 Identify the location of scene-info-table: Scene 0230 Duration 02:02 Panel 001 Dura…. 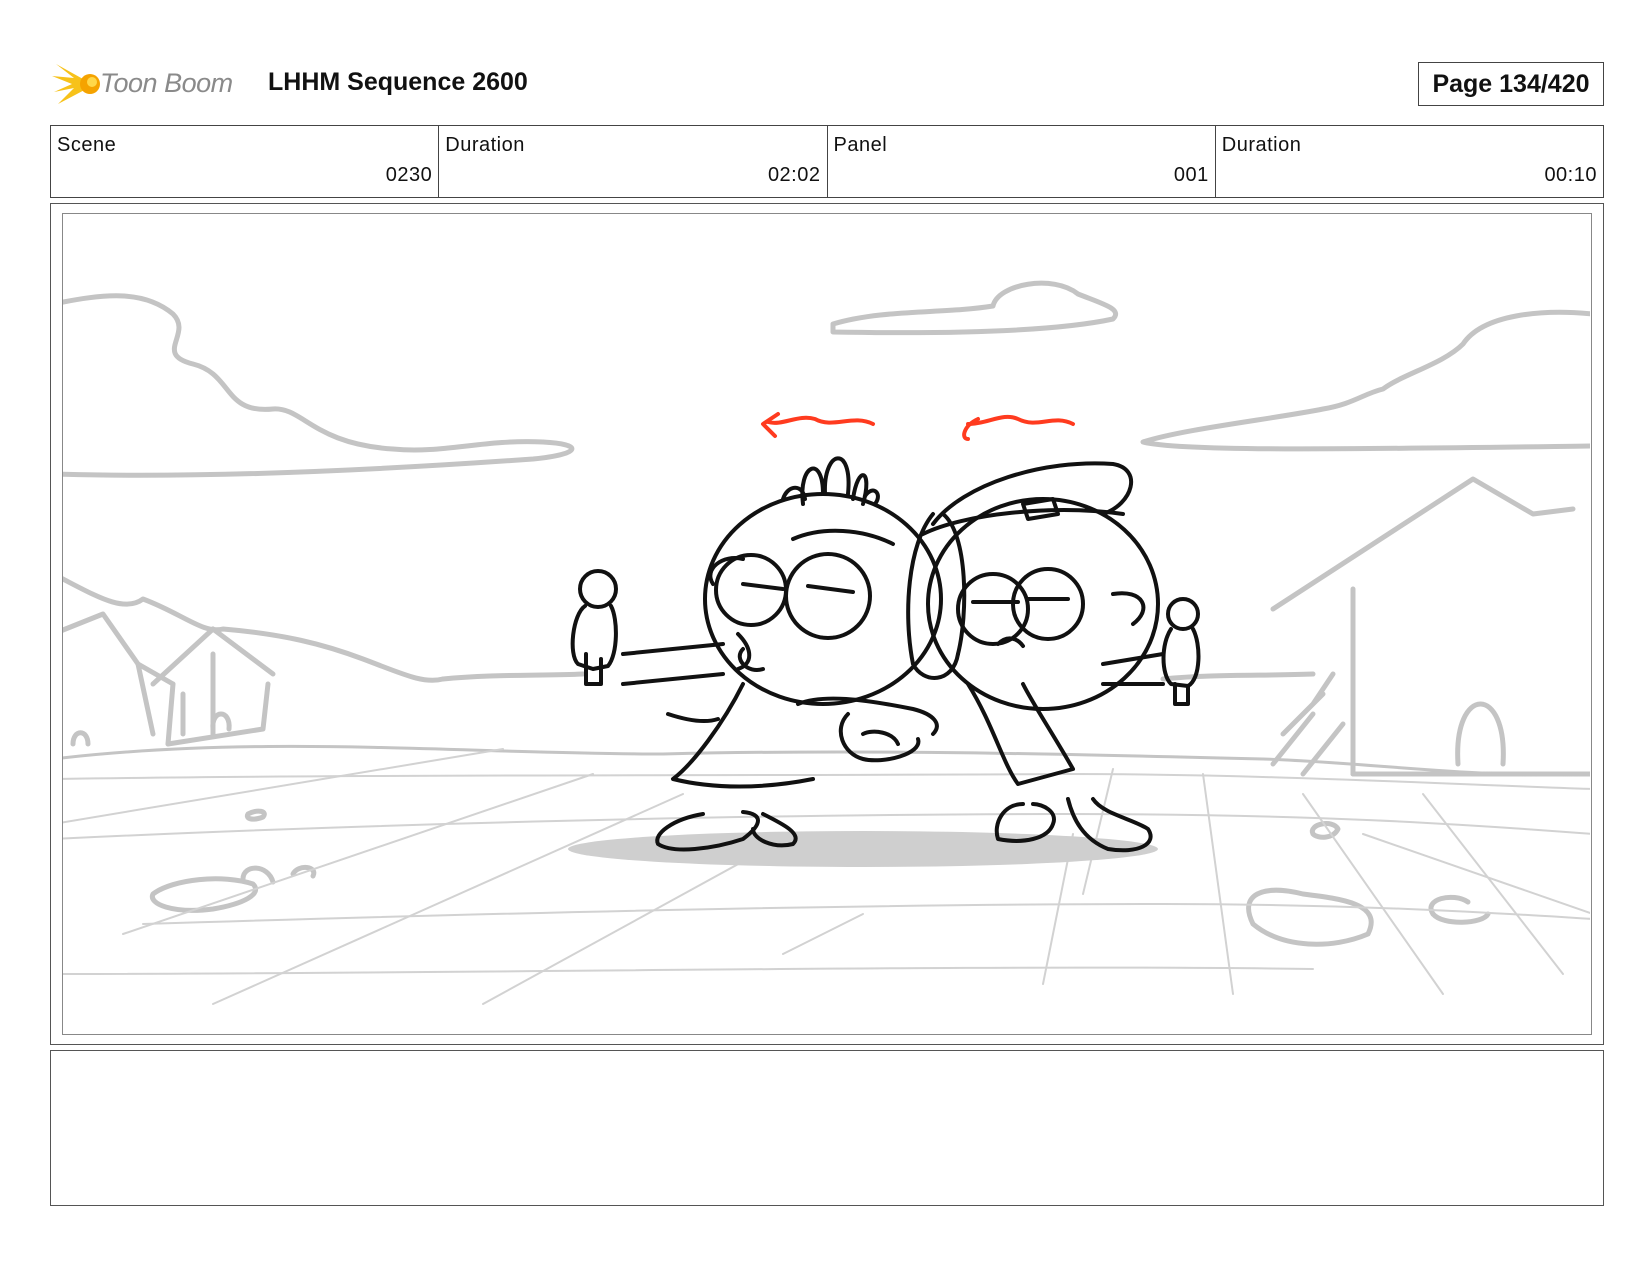
(827, 161).